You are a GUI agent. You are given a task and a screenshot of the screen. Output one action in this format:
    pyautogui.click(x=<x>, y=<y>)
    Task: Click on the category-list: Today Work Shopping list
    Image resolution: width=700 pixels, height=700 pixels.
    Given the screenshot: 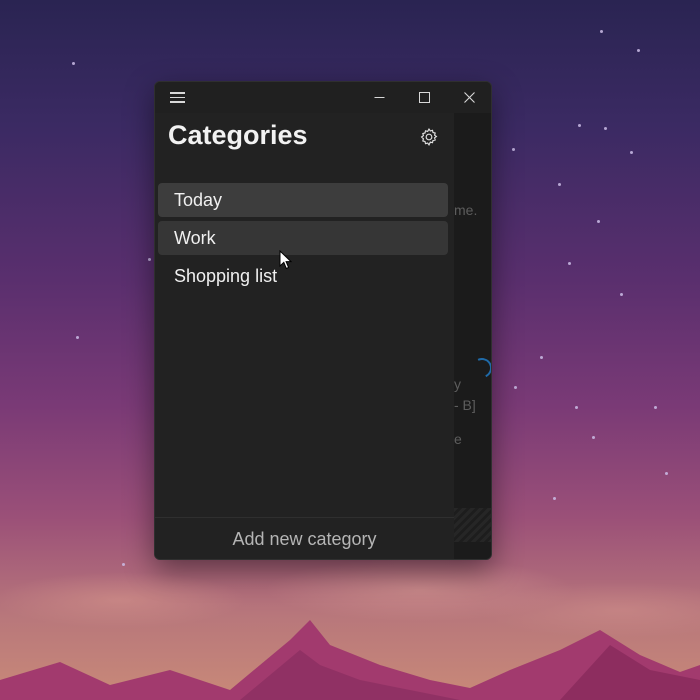 What is the action you would take?
    pyautogui.click(x=303, y=240)
    